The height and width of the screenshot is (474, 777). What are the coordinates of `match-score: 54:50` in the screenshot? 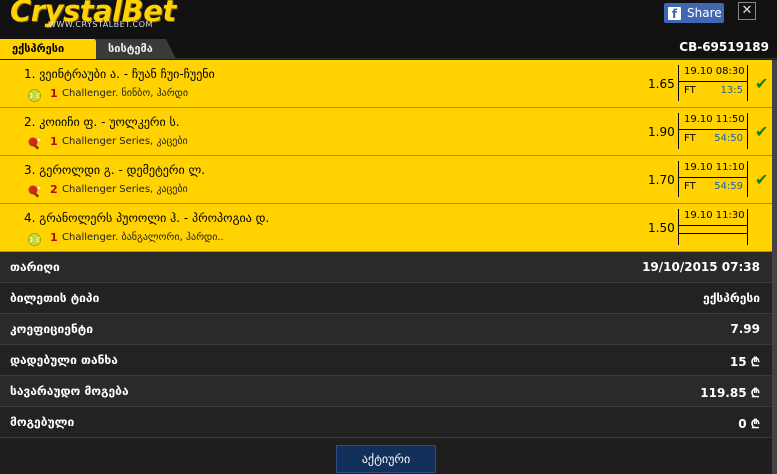 It's located at (728, 138).